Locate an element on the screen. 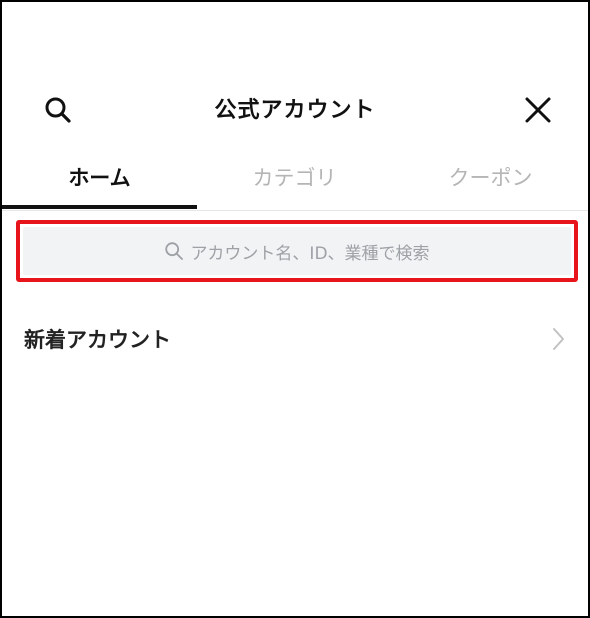  search-icon is located at coordinates (174, 251).